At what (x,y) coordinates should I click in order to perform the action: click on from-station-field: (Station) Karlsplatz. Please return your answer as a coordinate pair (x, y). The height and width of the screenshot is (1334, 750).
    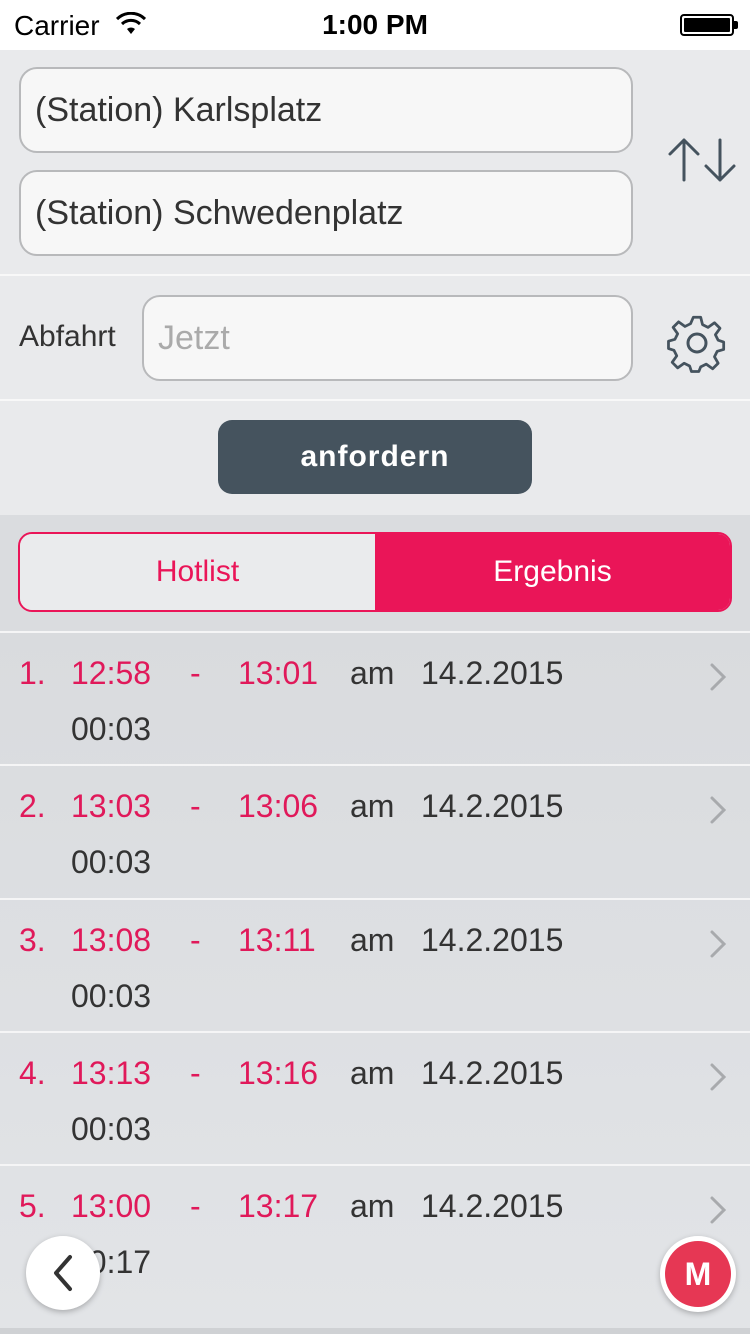
    Looking at the image, I should click on (326, 110).